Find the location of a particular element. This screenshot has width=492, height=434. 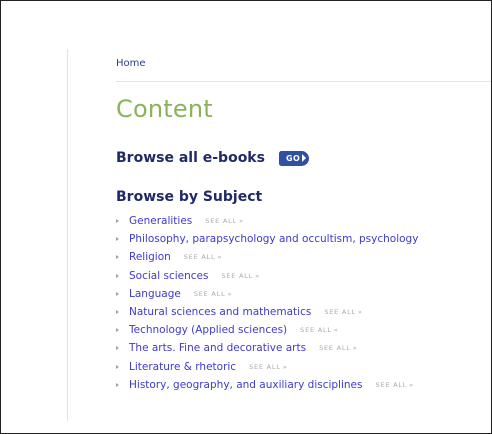

subject-list-item: Religion SEE ALL» is located at coordinates (267, 257).